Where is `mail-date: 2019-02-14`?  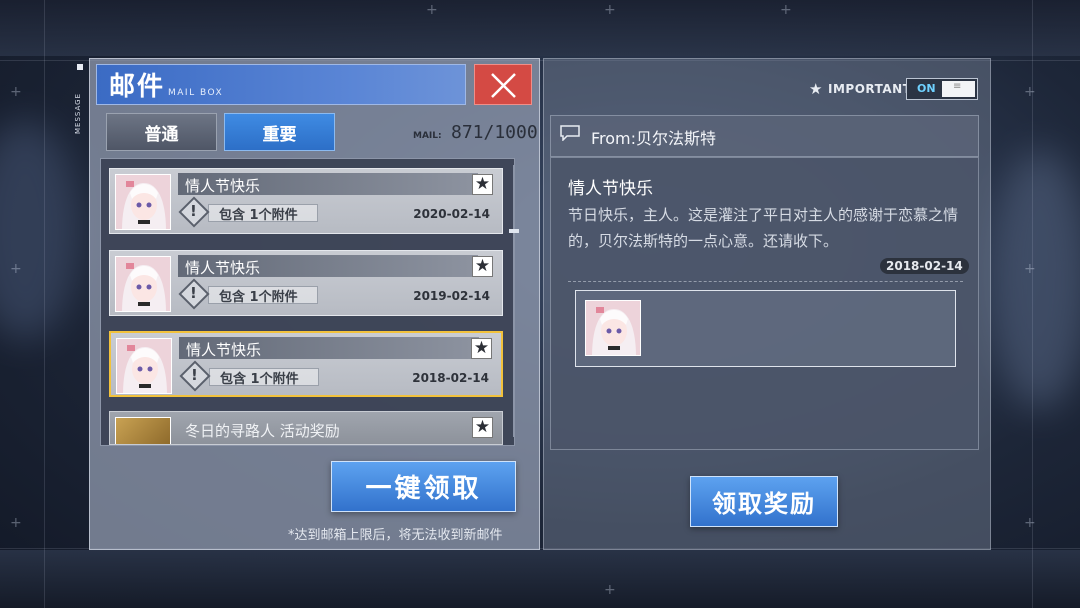
mail-date: 2019-02-14 is located at coordinates (451, 296).